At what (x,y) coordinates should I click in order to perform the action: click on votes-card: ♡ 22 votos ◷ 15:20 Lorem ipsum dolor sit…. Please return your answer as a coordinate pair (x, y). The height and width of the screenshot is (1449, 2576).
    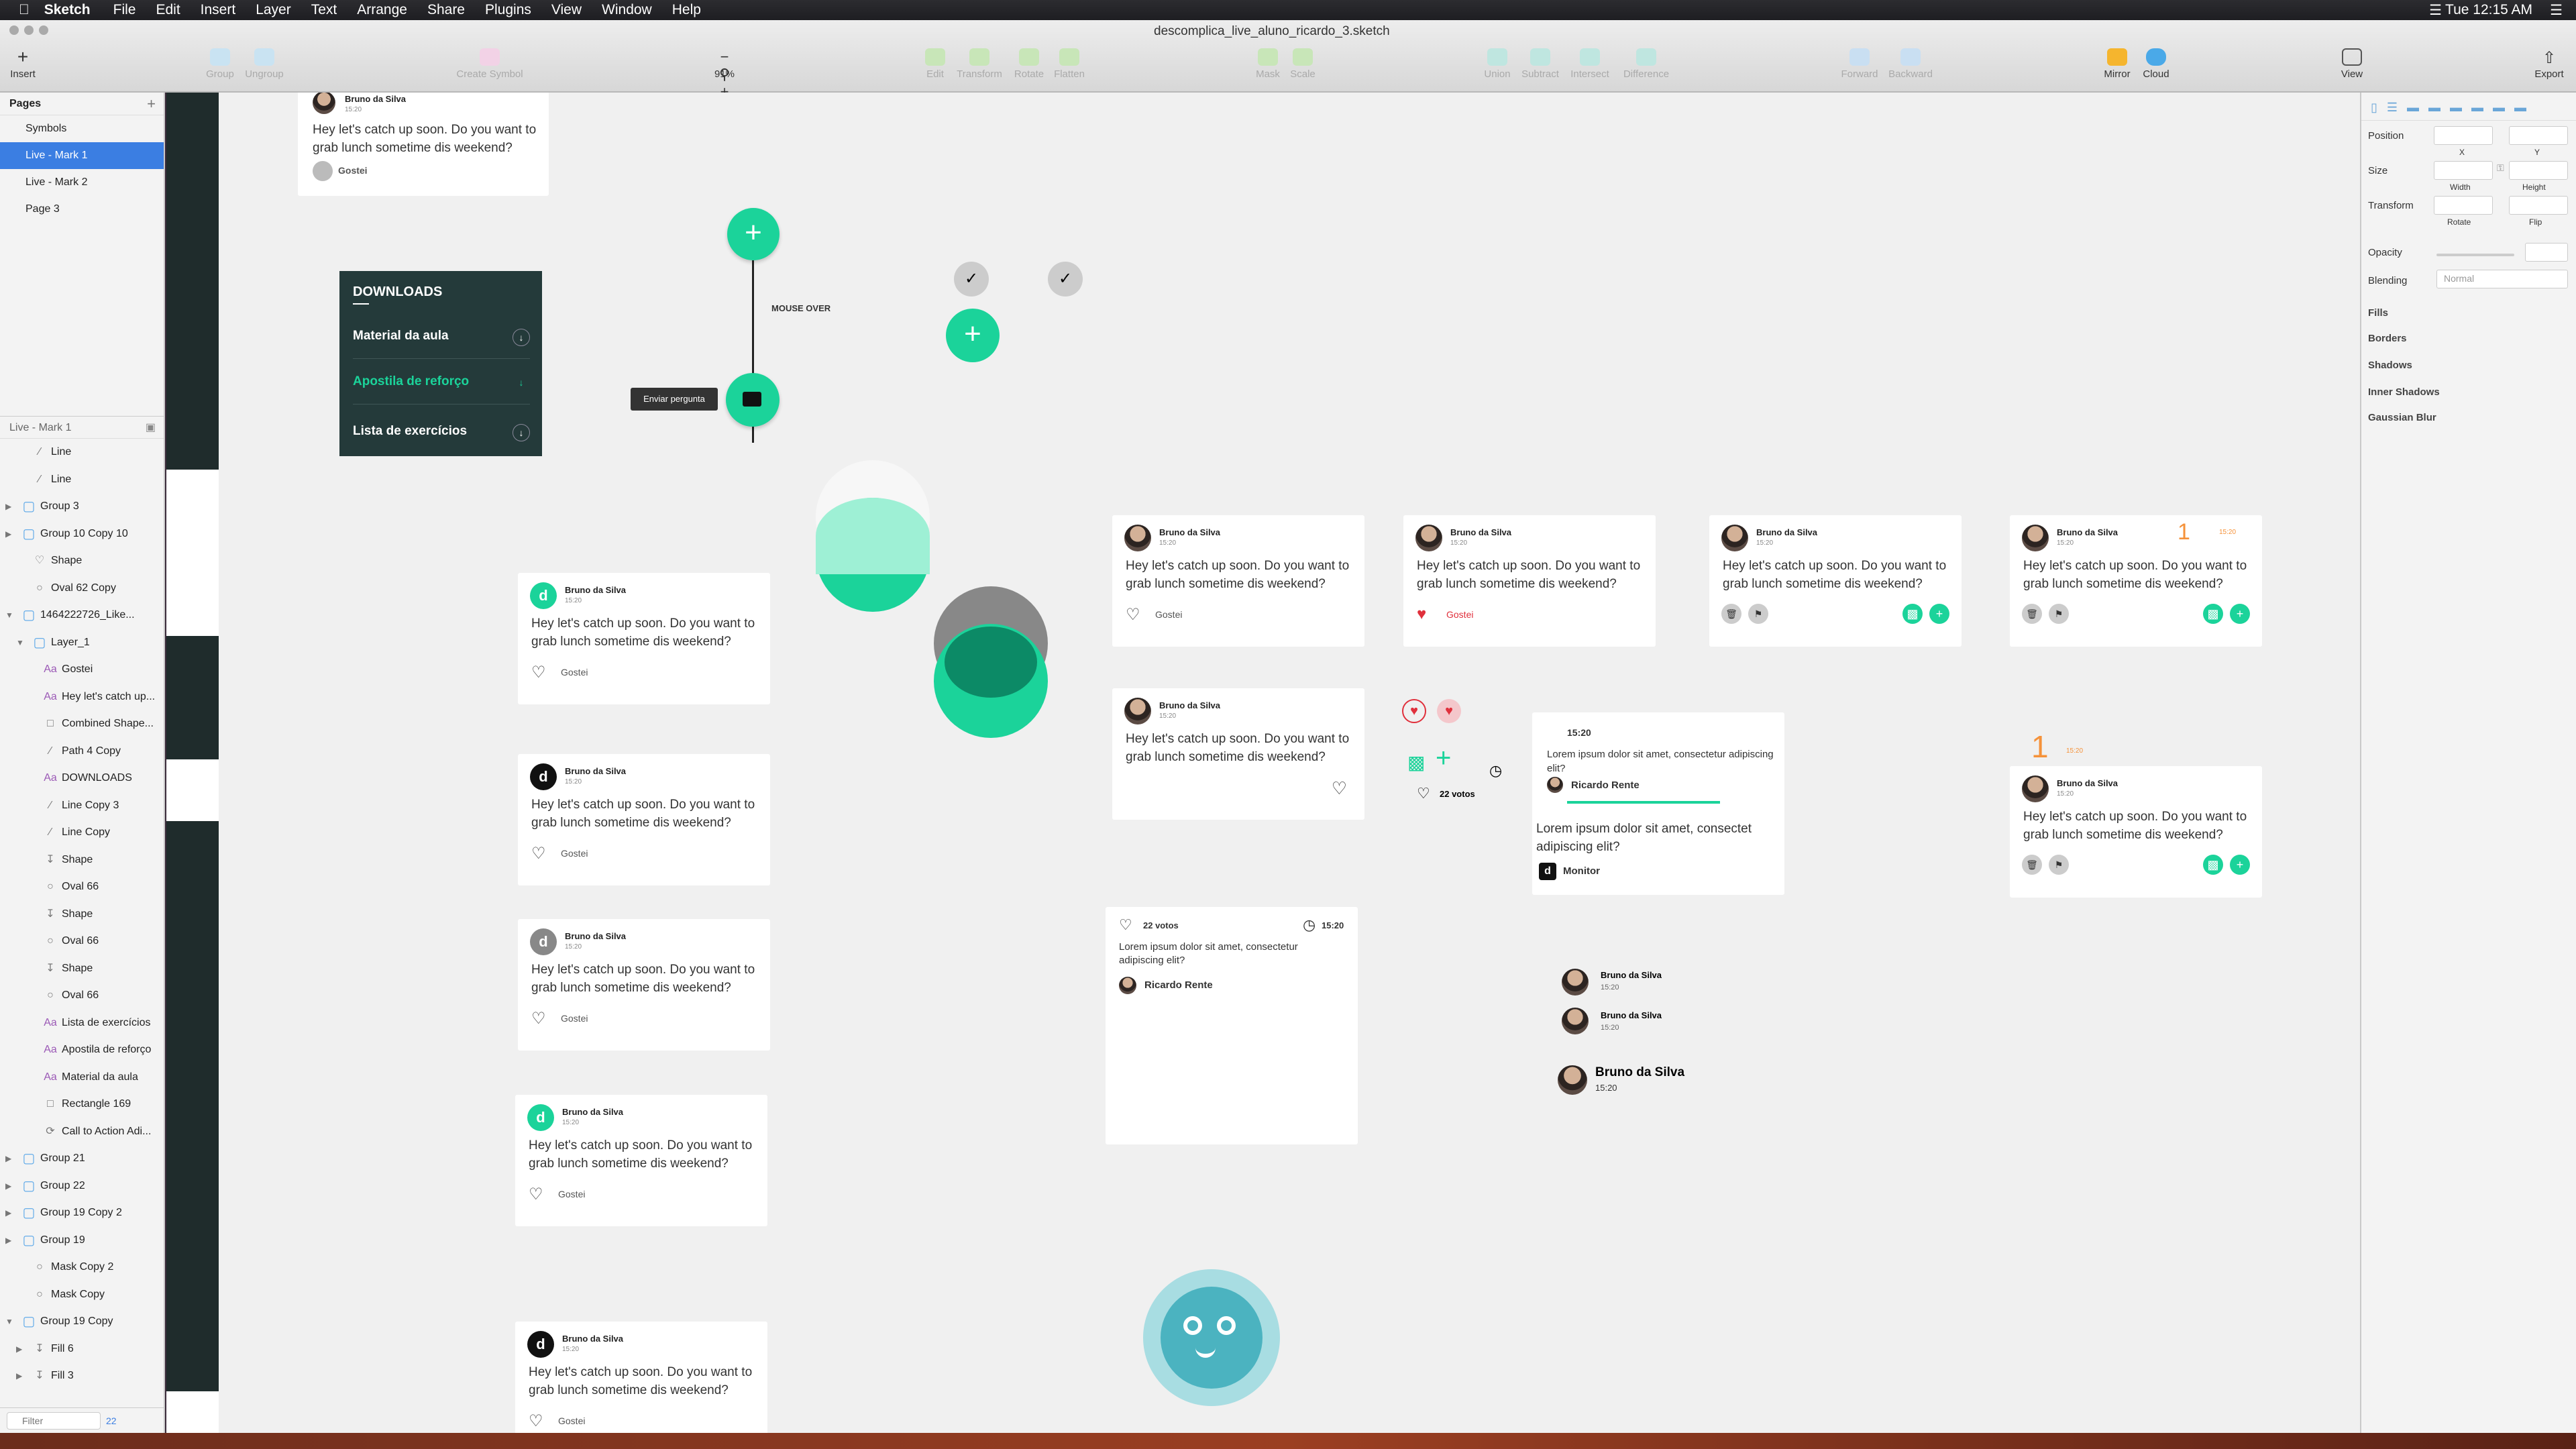
    Looking at the image, I should click on (1232, 1025).